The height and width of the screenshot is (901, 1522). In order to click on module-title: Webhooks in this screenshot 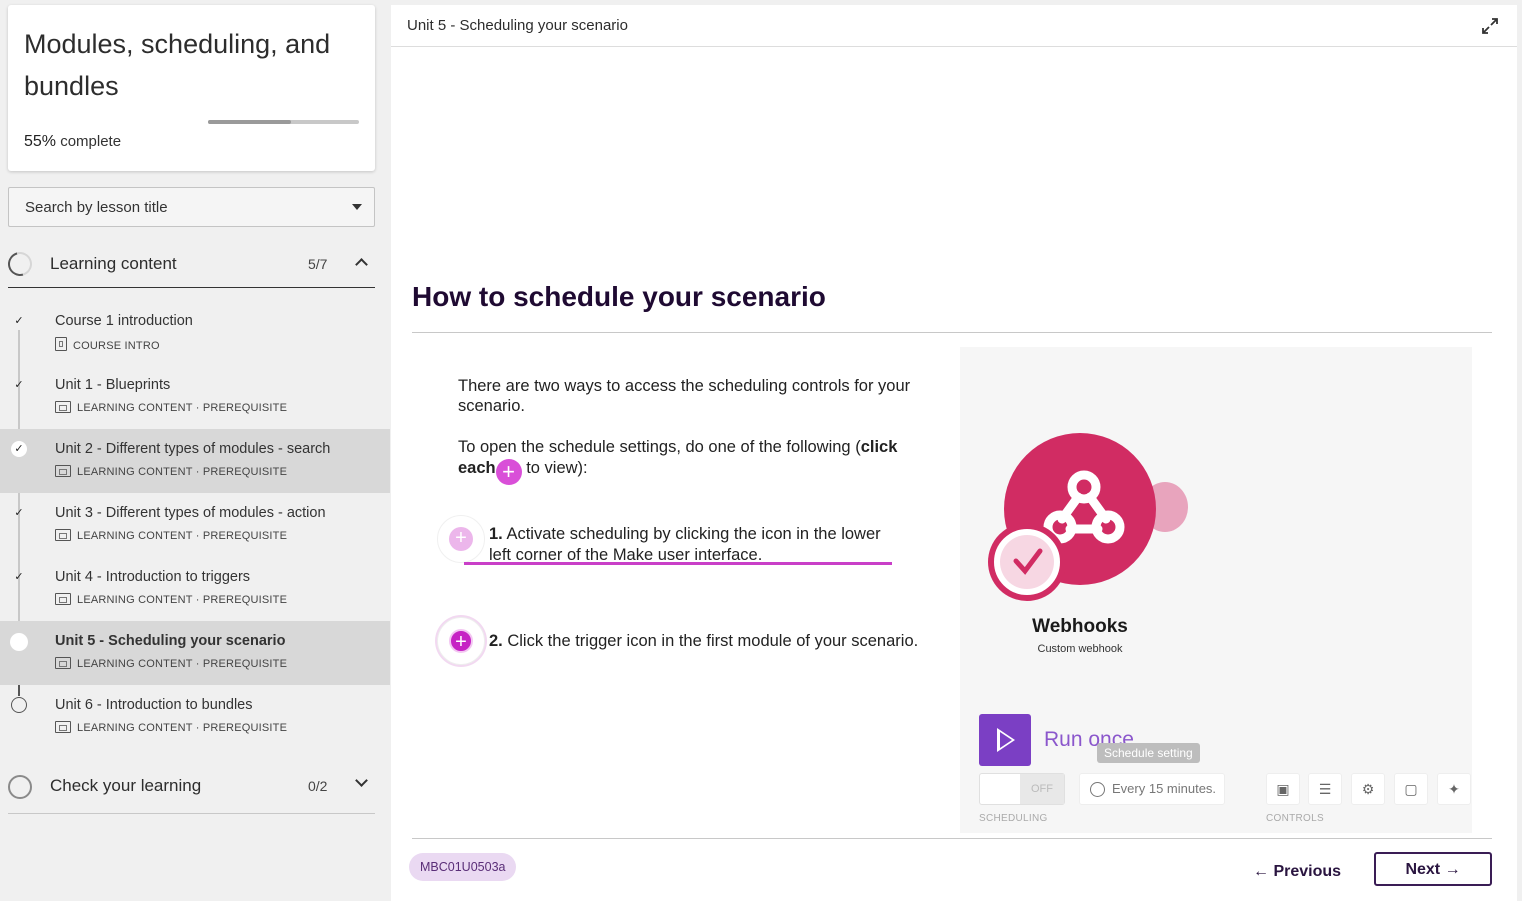, I will do `click(1080, 626)`.